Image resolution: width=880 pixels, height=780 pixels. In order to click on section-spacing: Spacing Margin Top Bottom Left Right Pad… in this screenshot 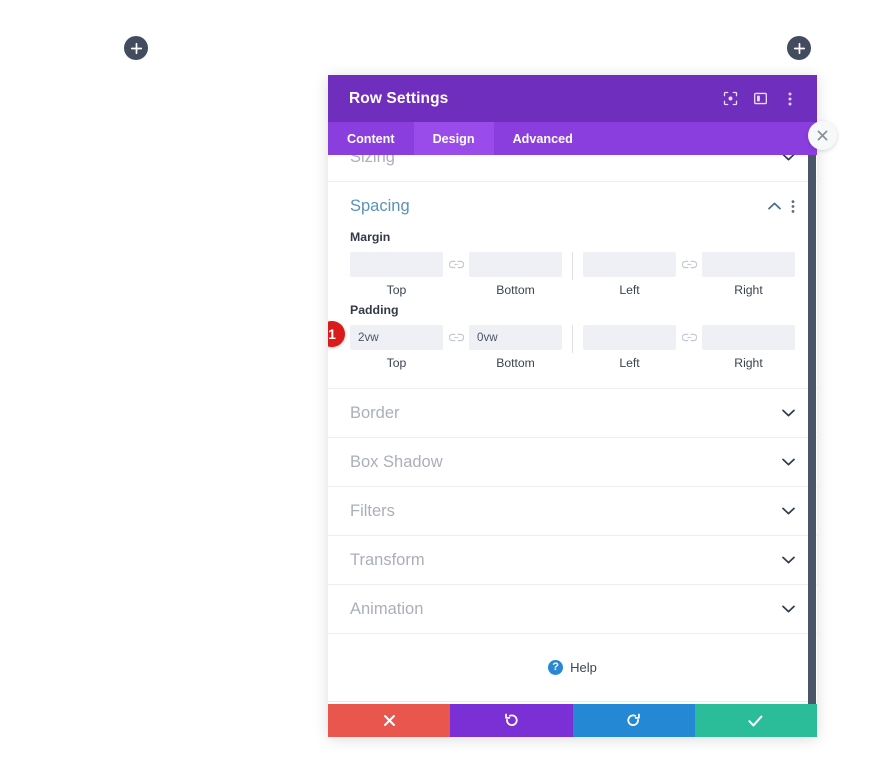, I will do `click(572, 285)`.